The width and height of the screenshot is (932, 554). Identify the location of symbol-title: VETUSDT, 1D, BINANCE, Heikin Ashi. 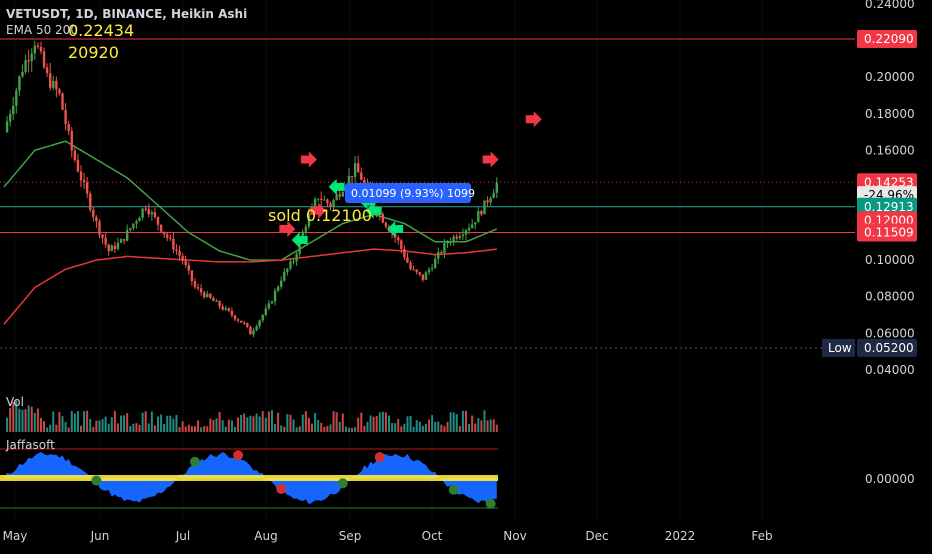
(126, 14).